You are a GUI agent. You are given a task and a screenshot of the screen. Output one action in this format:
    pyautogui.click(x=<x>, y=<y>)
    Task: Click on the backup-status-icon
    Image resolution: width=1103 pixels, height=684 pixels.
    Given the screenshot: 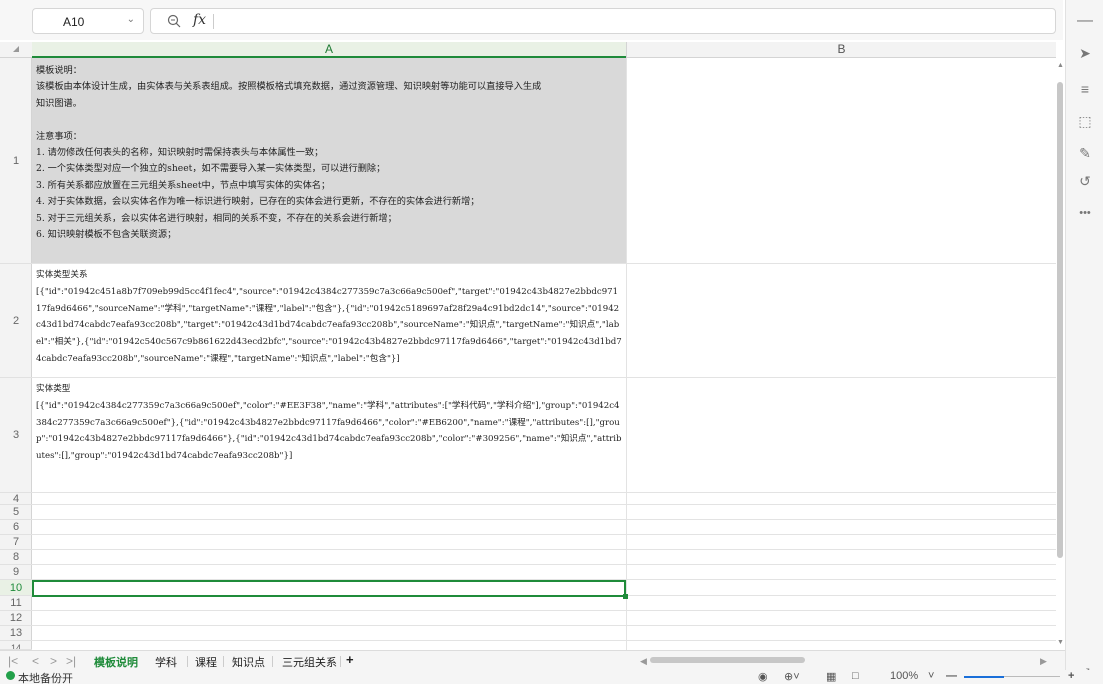 What is the action you would take?
    pyautogui.click(x=10, y=675)
    